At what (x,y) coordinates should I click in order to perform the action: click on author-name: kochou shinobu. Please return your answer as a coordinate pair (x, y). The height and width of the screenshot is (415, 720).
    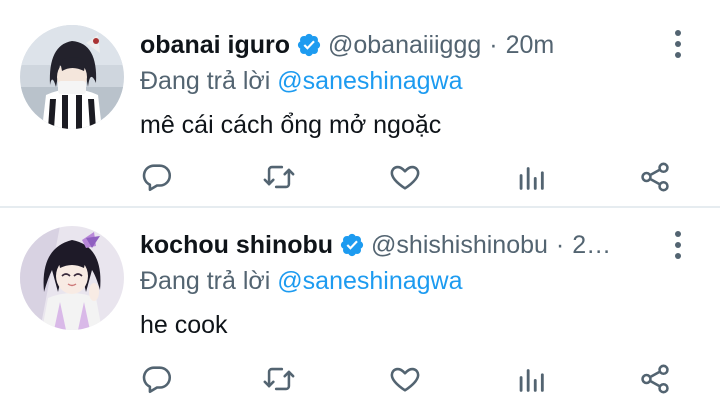
    Looking at the image, I should click on (236, 245).